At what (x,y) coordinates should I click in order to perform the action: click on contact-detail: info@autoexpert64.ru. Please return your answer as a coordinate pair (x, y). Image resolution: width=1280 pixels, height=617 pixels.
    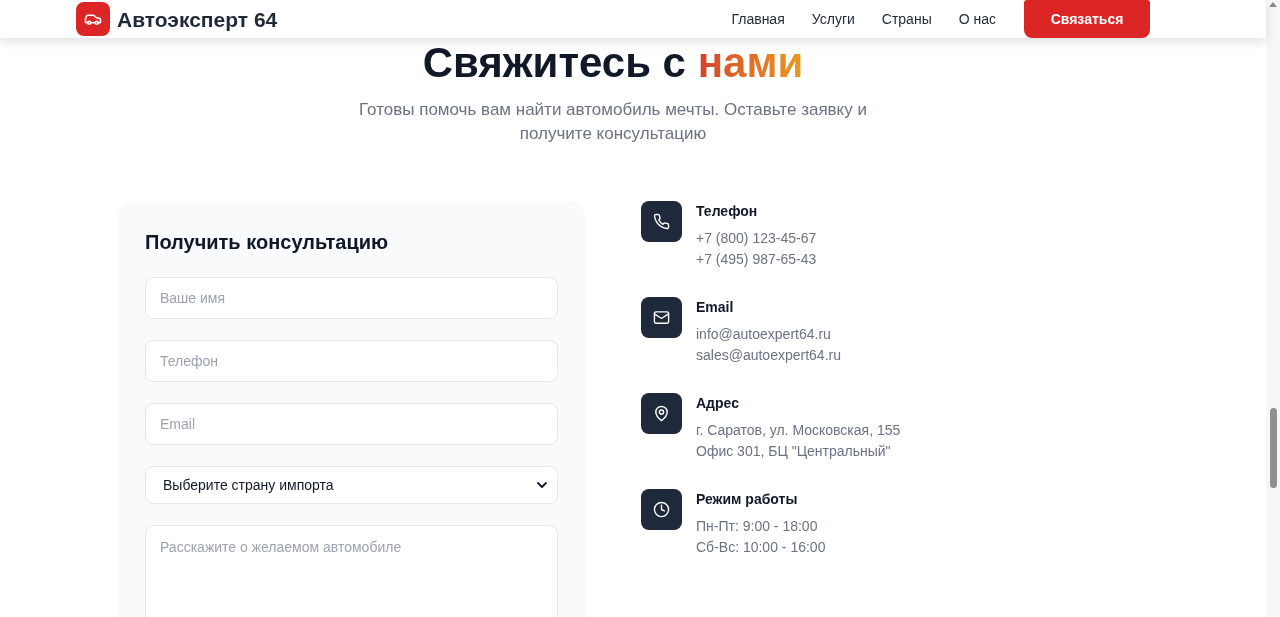
    Looking at the image, I should click on (764, 334).